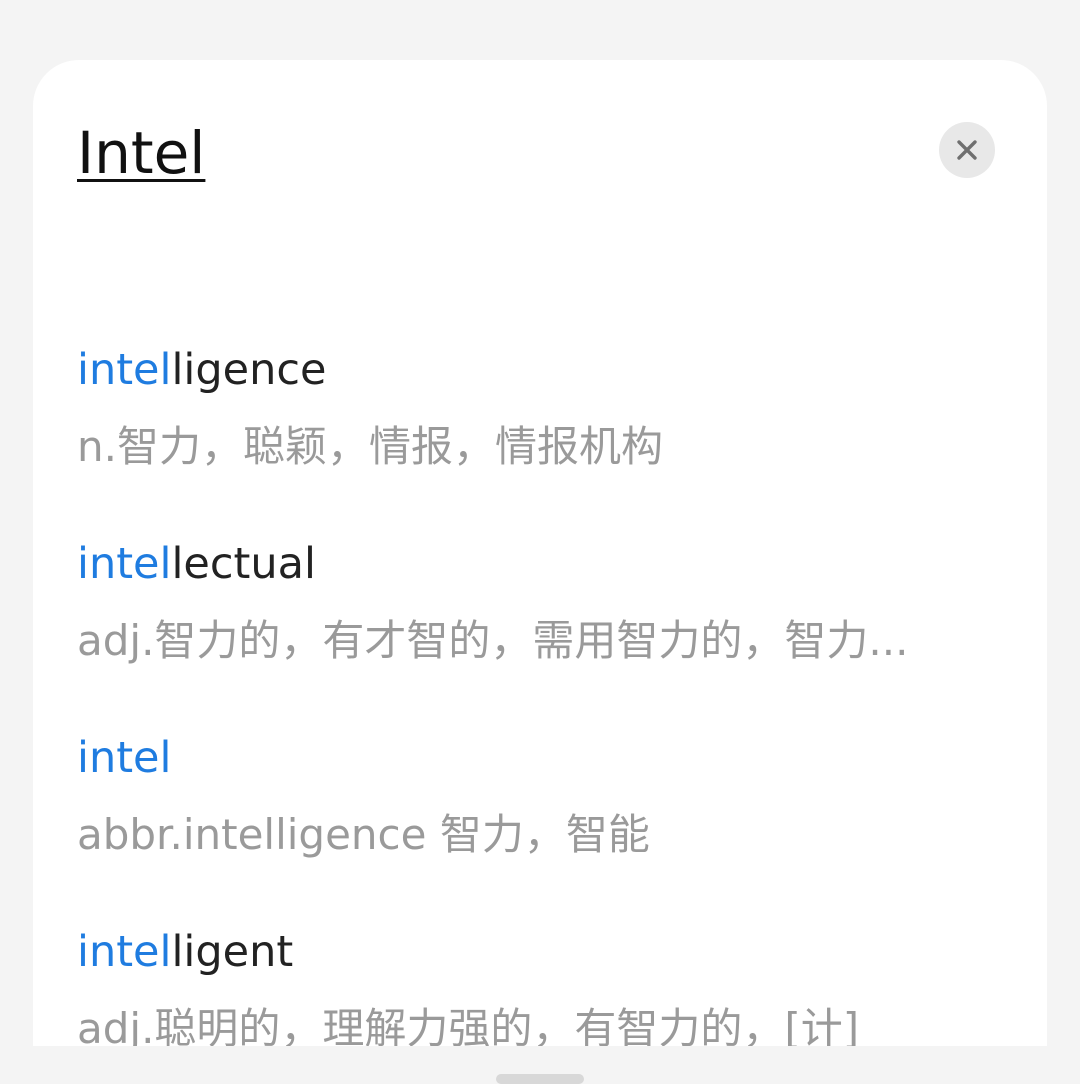 Image resolution: width=1080 pixels, height=1084 pixels. What do you see at coordinates (542, 568) in the screenshot?
I see `suggestion-word: intellectual` at bounding box center [542, 568].